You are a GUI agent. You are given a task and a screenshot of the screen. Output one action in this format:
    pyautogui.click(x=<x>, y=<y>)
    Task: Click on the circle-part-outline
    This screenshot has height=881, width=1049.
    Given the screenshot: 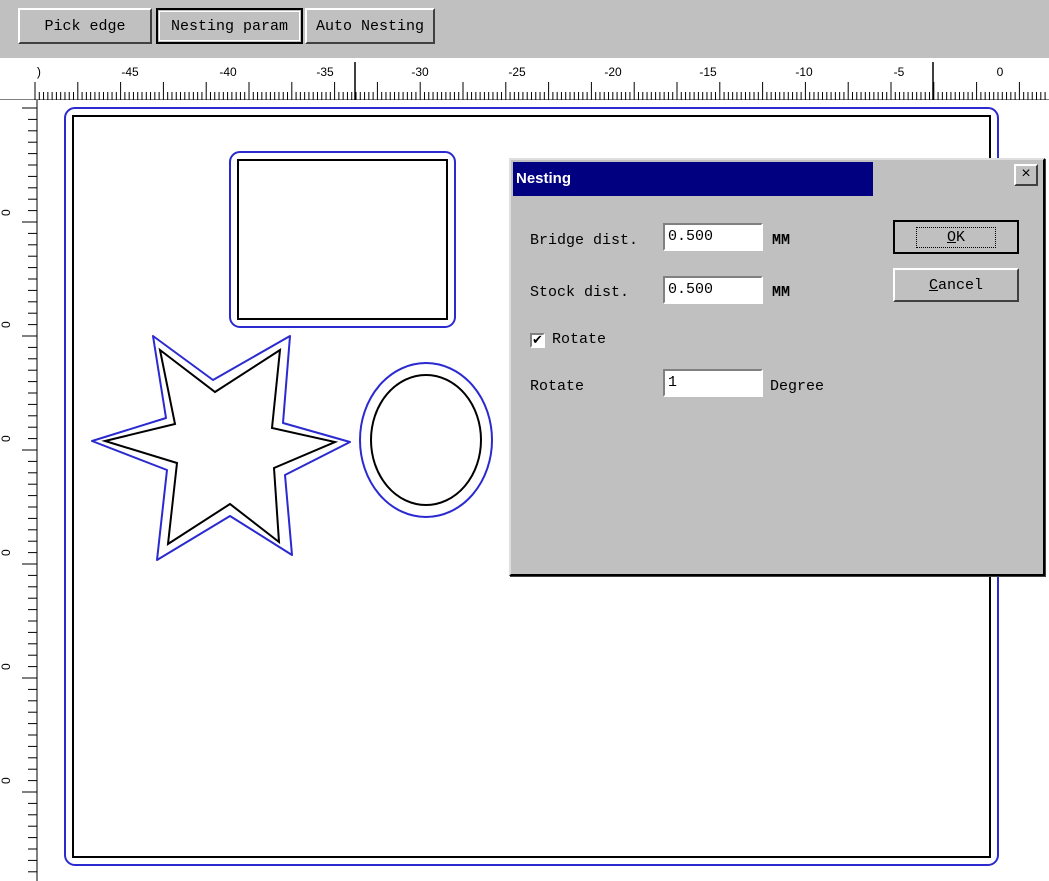 What is the action you would take?
    pyautogui.click(x=426, y=440)
    